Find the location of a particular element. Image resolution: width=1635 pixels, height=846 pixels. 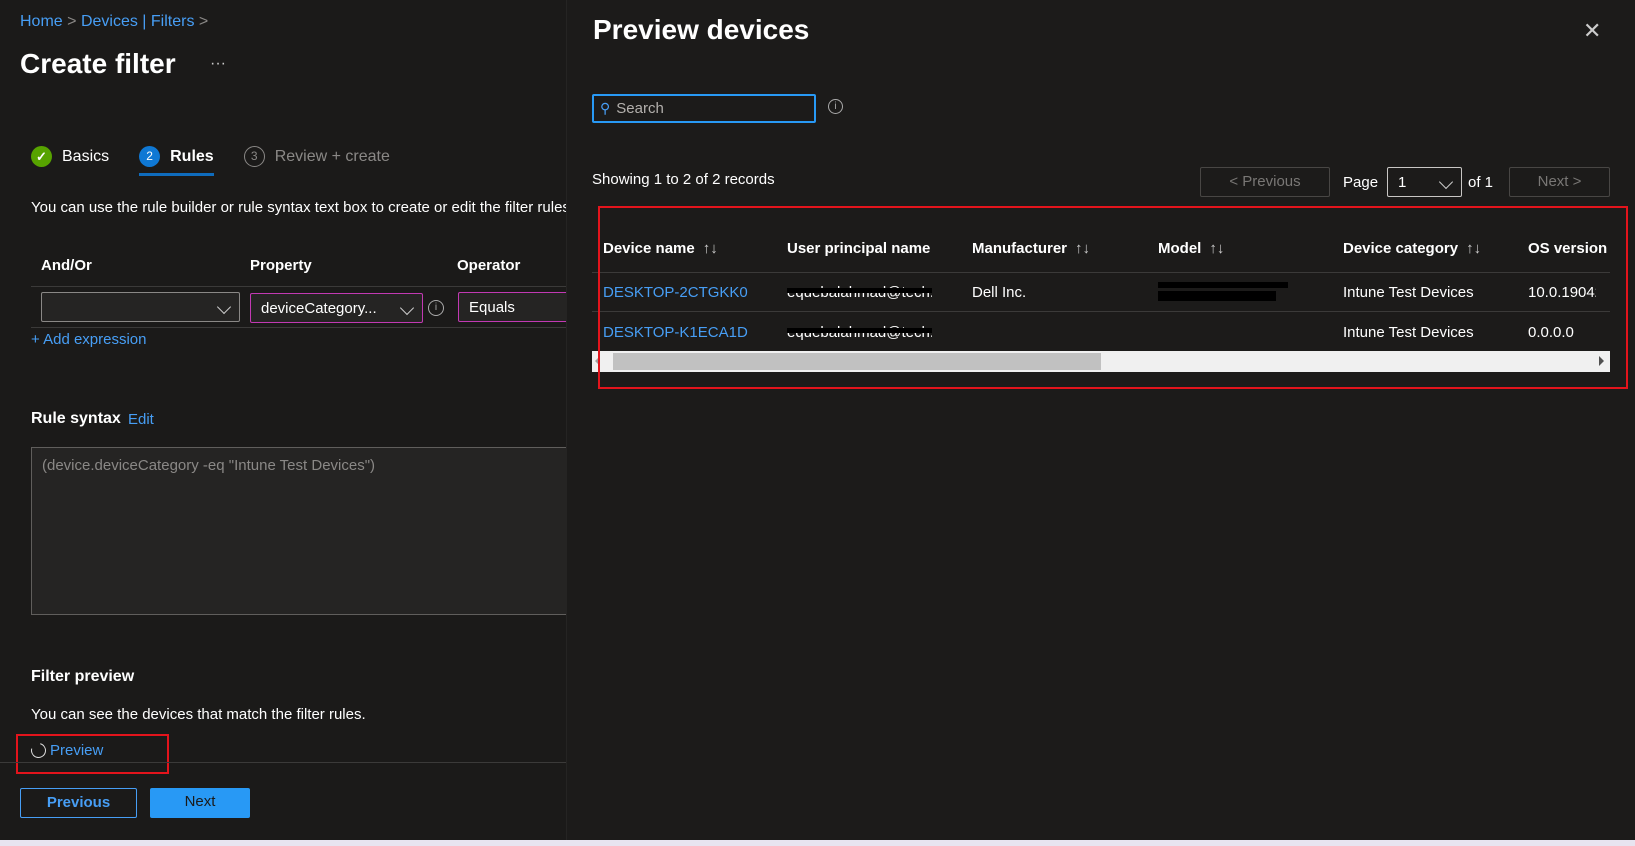

page-value: 1 is located at coordinates (1402, 182).